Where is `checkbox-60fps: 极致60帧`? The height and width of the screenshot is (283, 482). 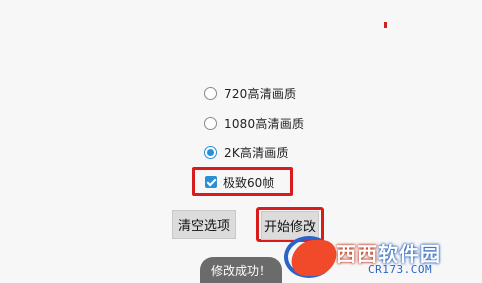
checkbox-60fps: 极致60帧 is located at coordinates (239, 182).